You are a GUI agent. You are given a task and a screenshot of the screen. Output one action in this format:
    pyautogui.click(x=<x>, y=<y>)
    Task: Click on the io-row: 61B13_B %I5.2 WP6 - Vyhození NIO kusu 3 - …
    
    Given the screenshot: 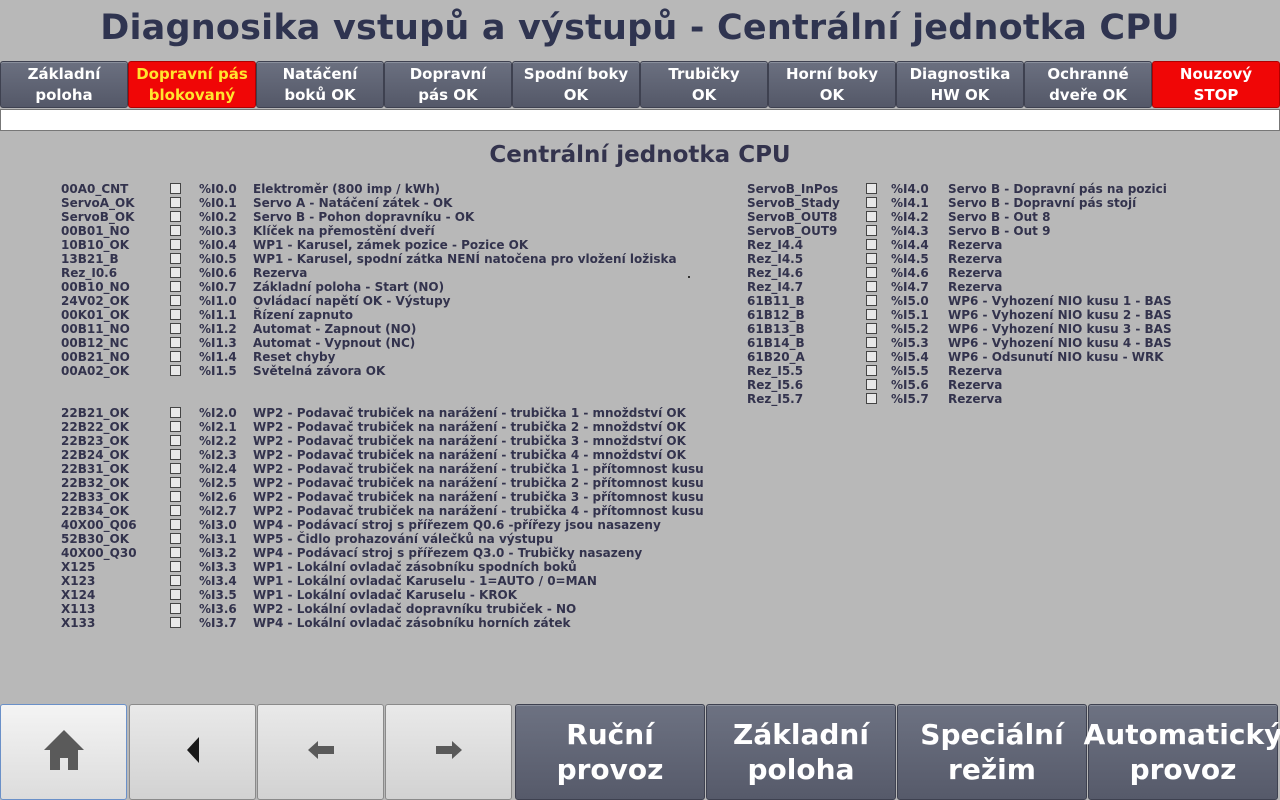 What is the action you would take?
    pyautogui.click(x=1013, y=329)
    